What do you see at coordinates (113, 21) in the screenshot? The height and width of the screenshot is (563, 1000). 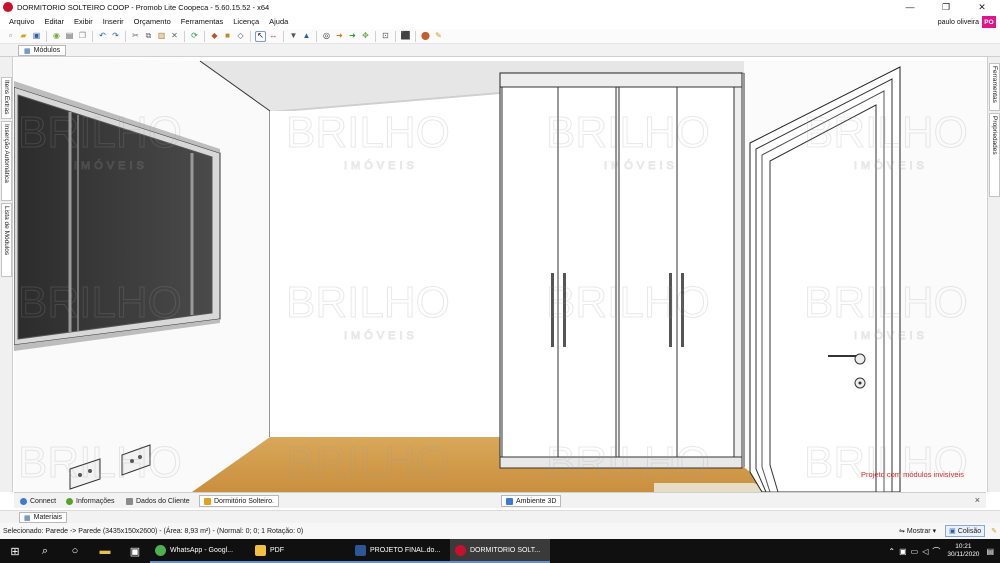 I see `menu-inserir: Inserir` at bounding box center [113, 21].